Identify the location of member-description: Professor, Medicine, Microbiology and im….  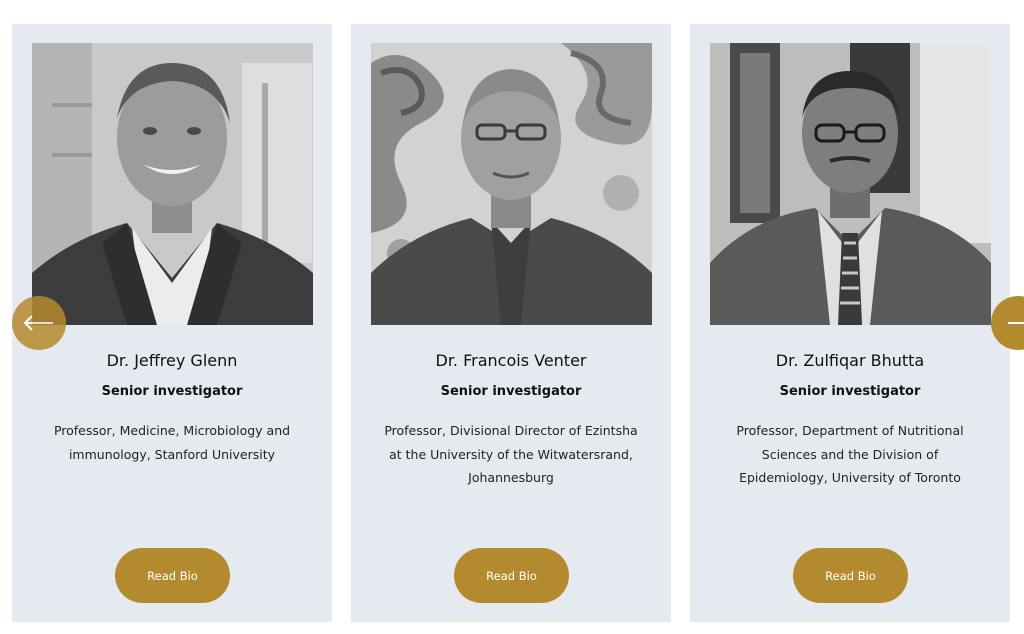
(172, 442).